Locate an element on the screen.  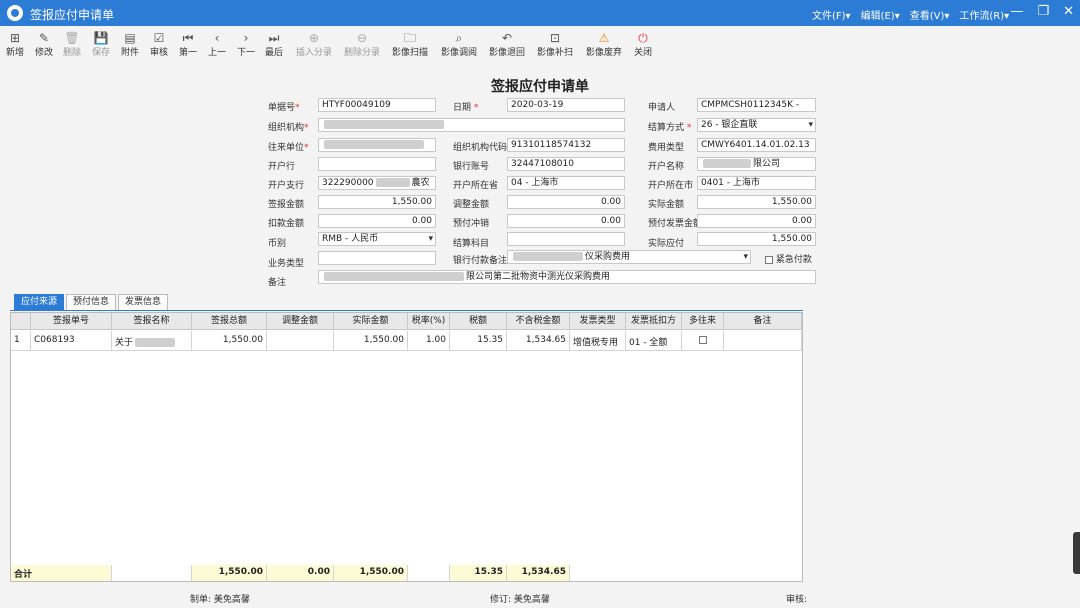
menu-workflow: 工作流(R)▾ is located at coordinates (984, 14).